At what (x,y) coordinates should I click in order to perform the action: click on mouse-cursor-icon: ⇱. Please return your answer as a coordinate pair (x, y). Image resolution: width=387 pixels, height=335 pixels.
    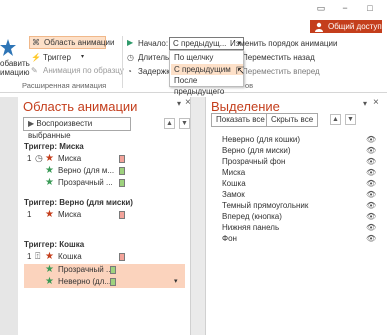
    Looking at the image, I should click on (240, 71).